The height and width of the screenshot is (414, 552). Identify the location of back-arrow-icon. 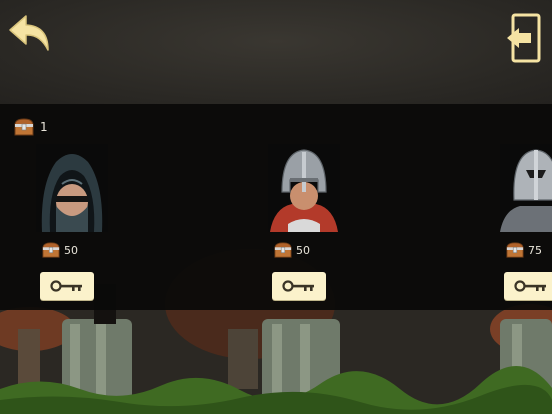
(29, 33).